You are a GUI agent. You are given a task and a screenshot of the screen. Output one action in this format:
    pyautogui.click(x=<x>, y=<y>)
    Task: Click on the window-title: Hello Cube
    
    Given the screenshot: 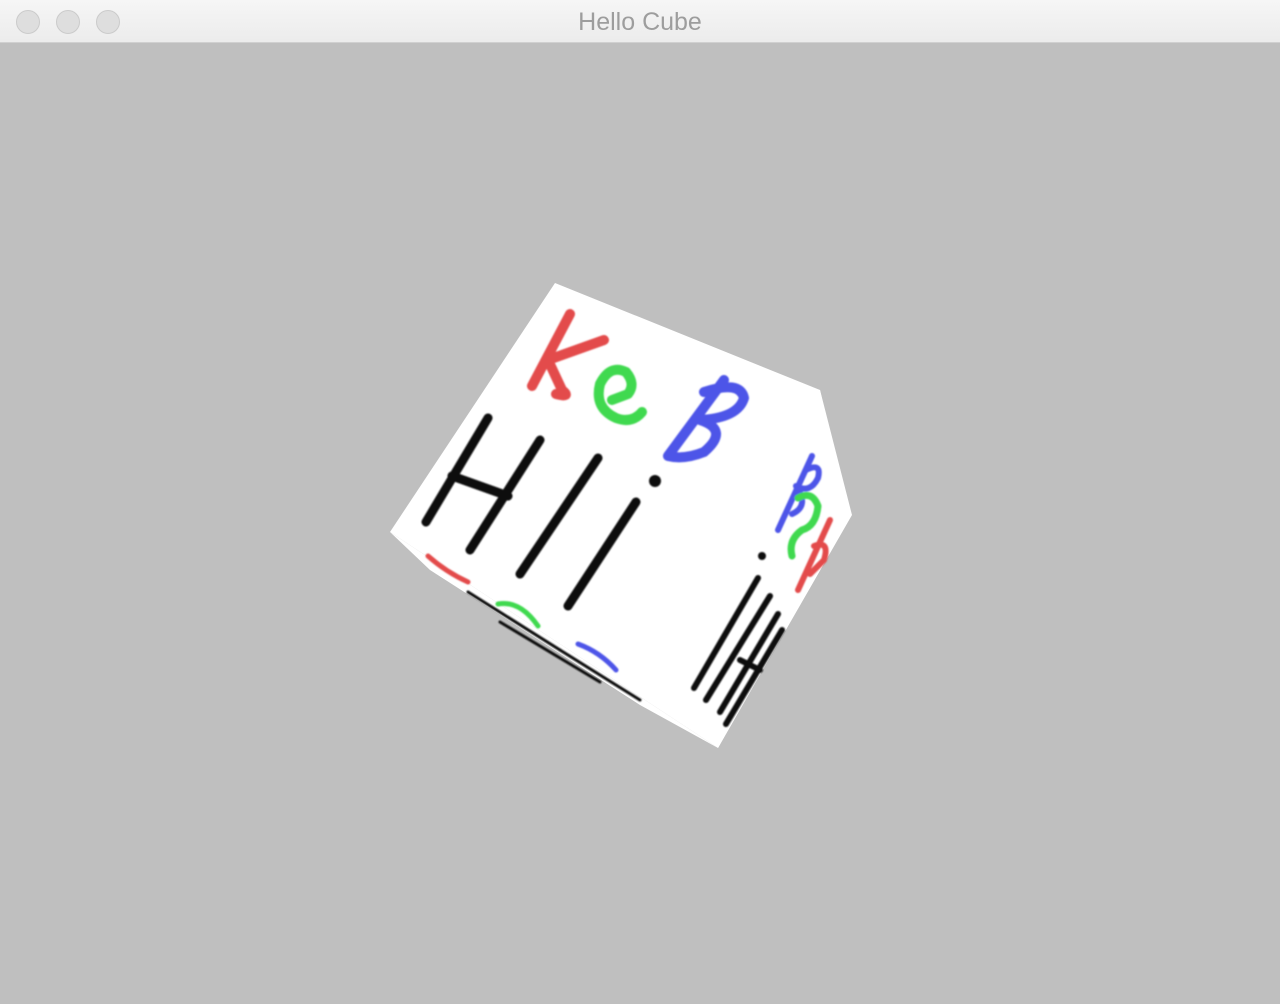 What is the action you would take?
    pyautogui.click(x=640, y=22)
    